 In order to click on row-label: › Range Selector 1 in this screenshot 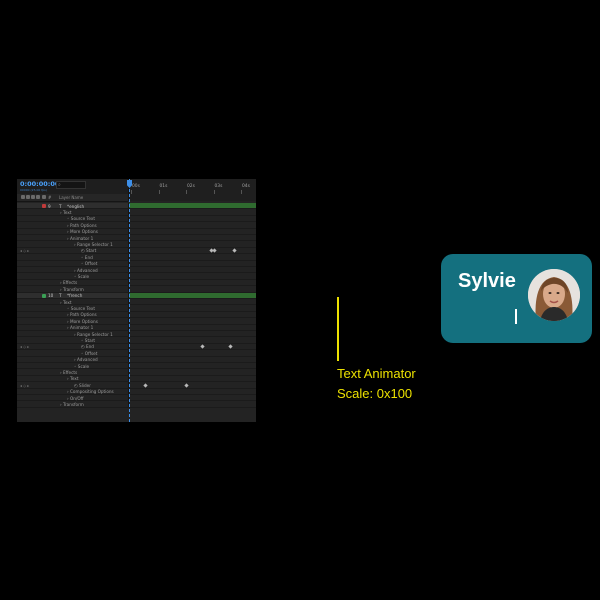, I will do `click(93, 334)`.